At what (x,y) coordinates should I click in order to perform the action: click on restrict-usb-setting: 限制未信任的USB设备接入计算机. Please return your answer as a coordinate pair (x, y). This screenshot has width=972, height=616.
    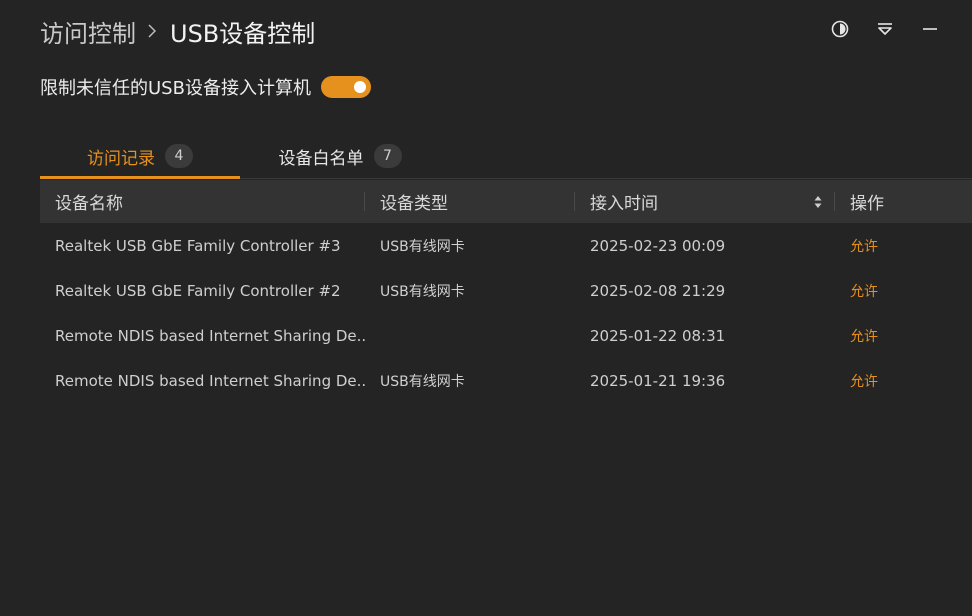
    Looking at the image, I should click on (205, 87).